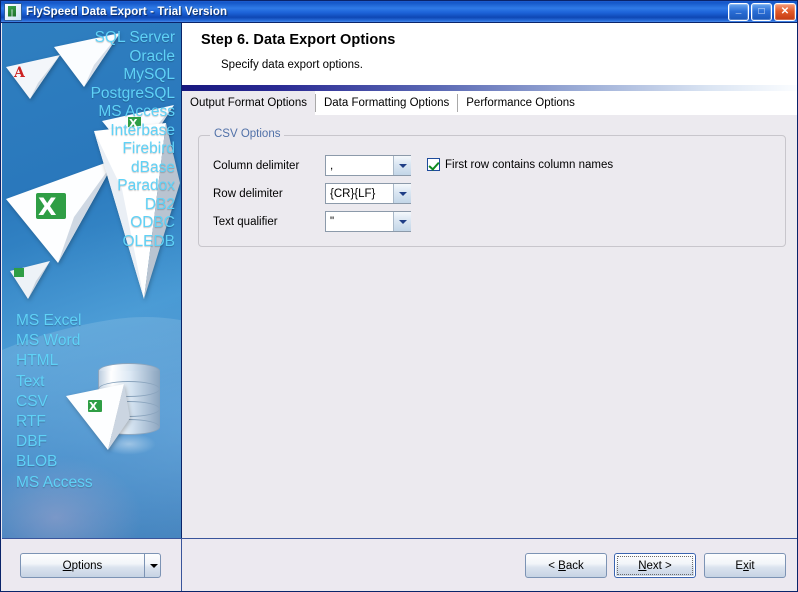  Describe the element at coordinates (37, 361) in the screenshot. I see `sidebar-list-item: HTML` at that location.